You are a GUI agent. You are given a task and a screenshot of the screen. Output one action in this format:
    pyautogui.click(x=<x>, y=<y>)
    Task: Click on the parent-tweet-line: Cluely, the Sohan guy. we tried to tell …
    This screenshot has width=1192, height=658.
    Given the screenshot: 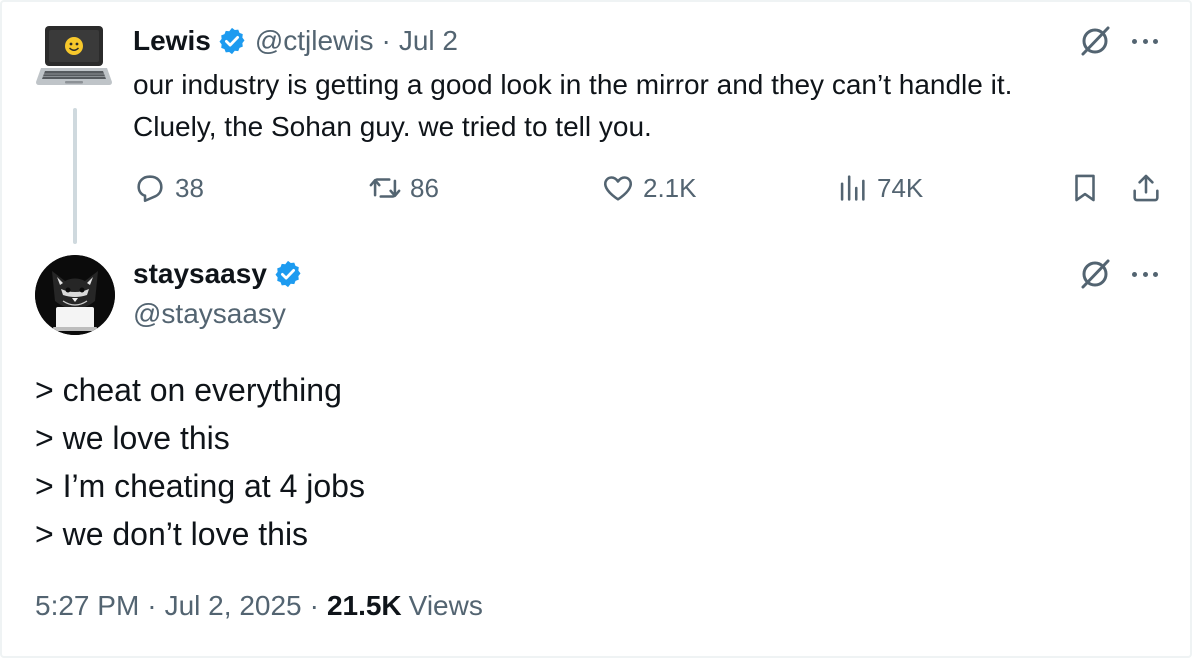 What is the action you would take?
    pyautogui.click(x=392, y=126)
    